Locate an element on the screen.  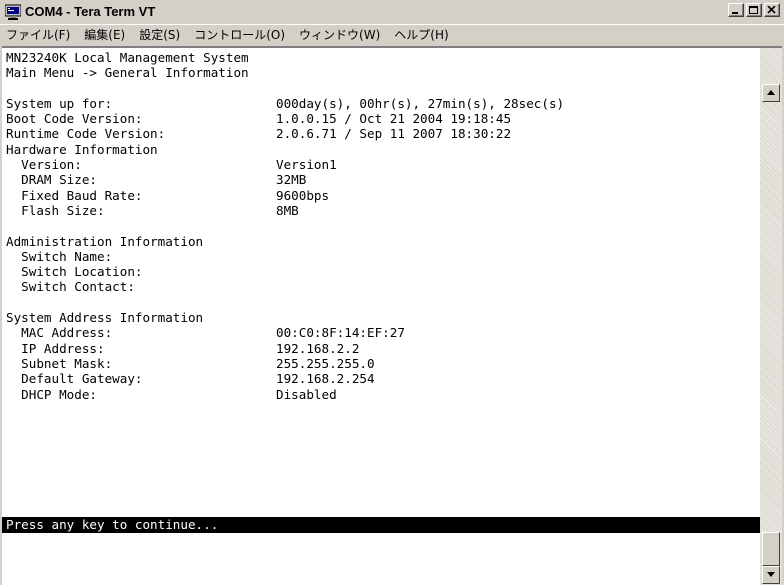
line-label: Subnet Mask: is located at coordinates (59, 363).